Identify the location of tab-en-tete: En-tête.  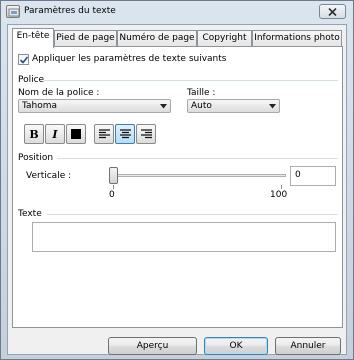
(33, 38).